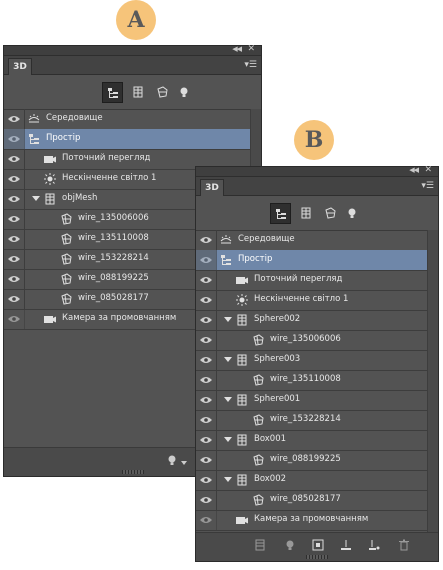 The height and width of the screenshot is (570, 443). Describe the element at coordinates (346, 545) in the screenshot. I see `ground-plane-icon` at that location.